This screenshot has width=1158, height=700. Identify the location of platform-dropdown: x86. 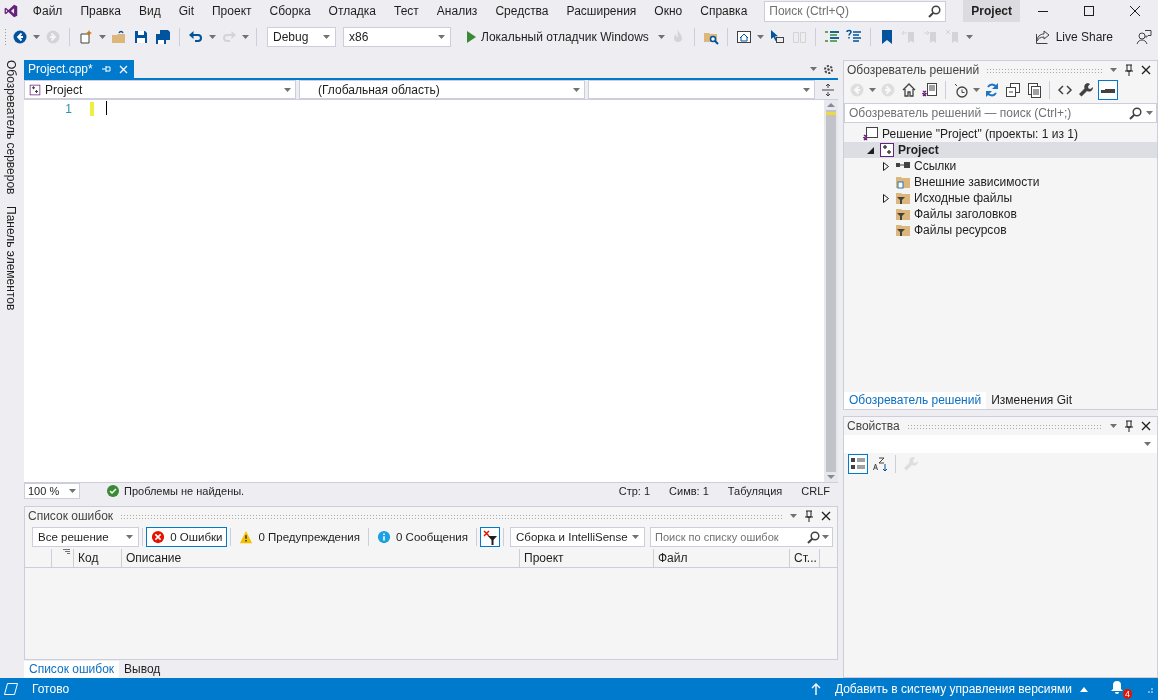
(397, 37).